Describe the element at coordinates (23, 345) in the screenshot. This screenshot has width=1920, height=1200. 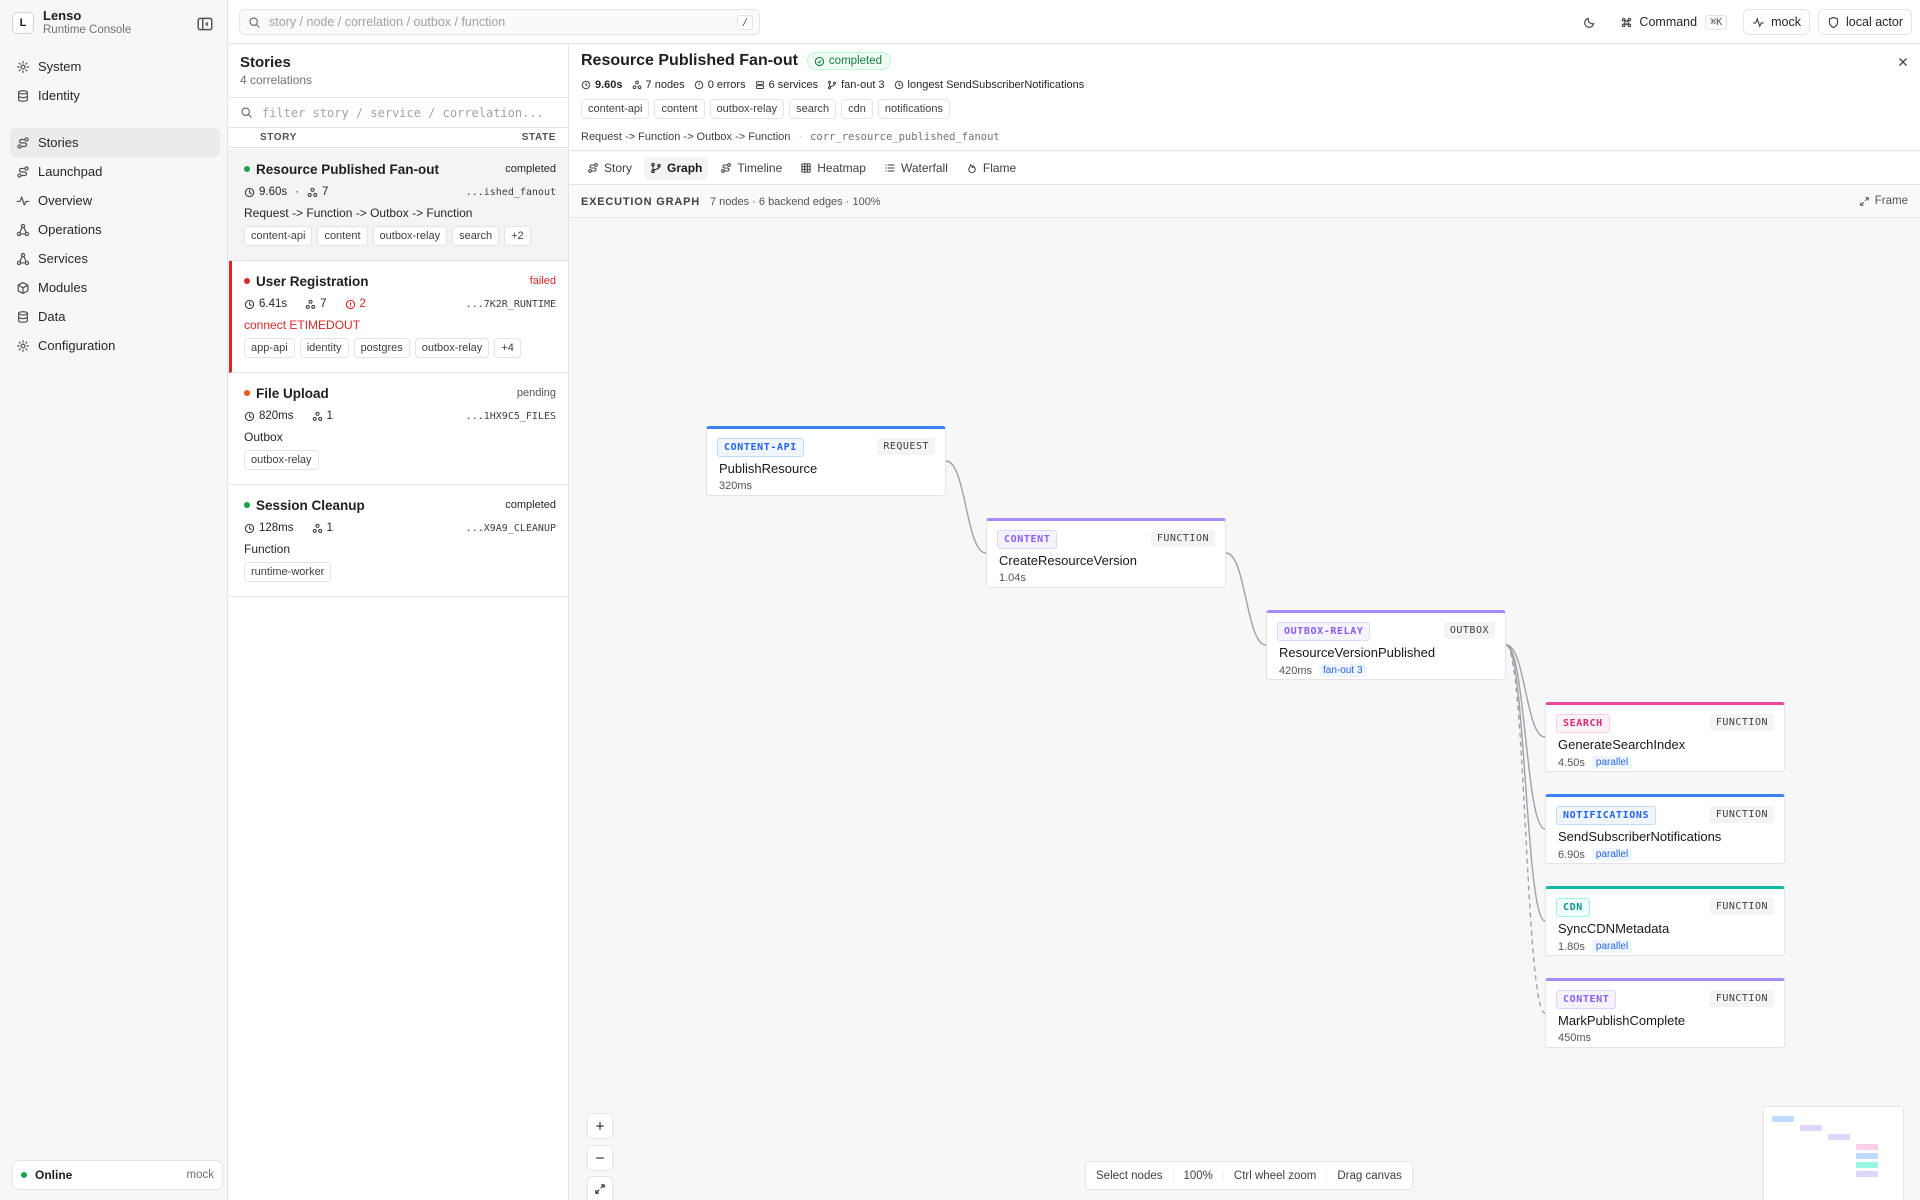
I see `gear-icon` at that location.